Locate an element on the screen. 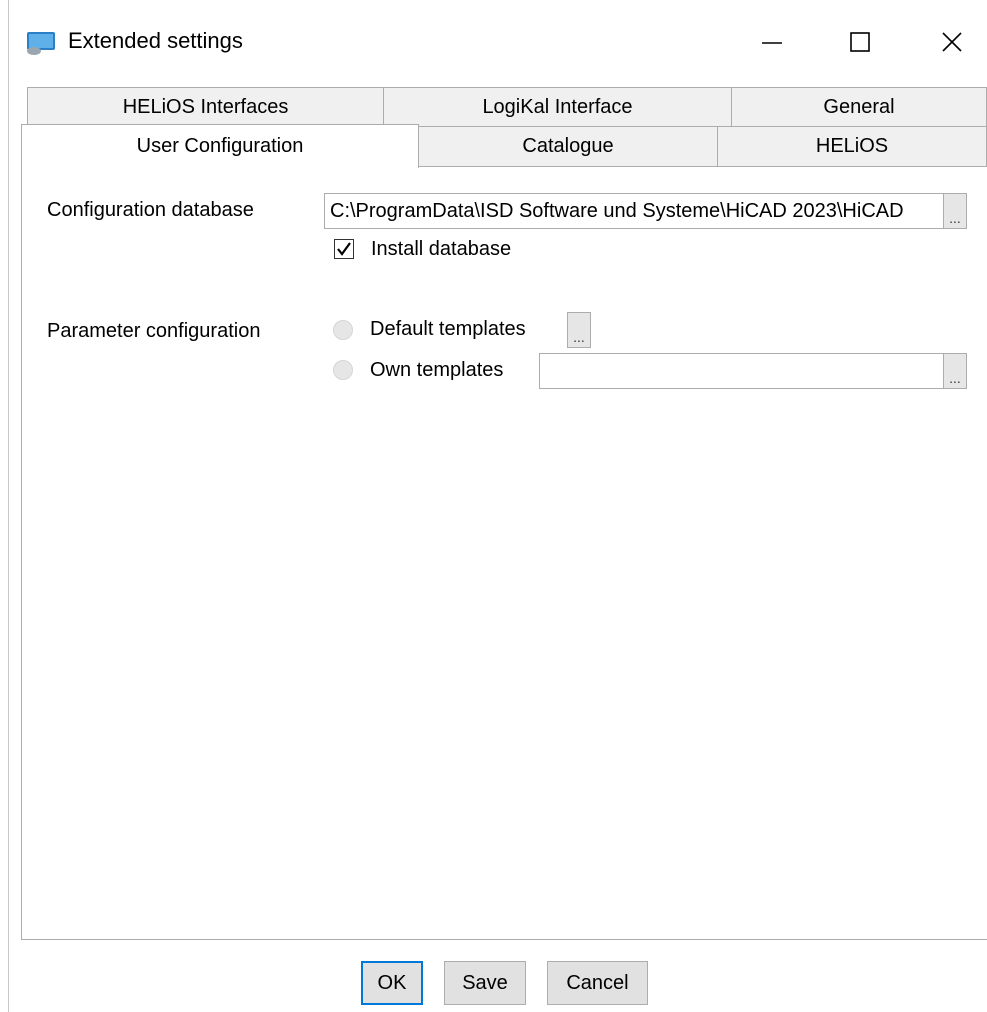  maximize-icon is located at coordinates (860, 42).